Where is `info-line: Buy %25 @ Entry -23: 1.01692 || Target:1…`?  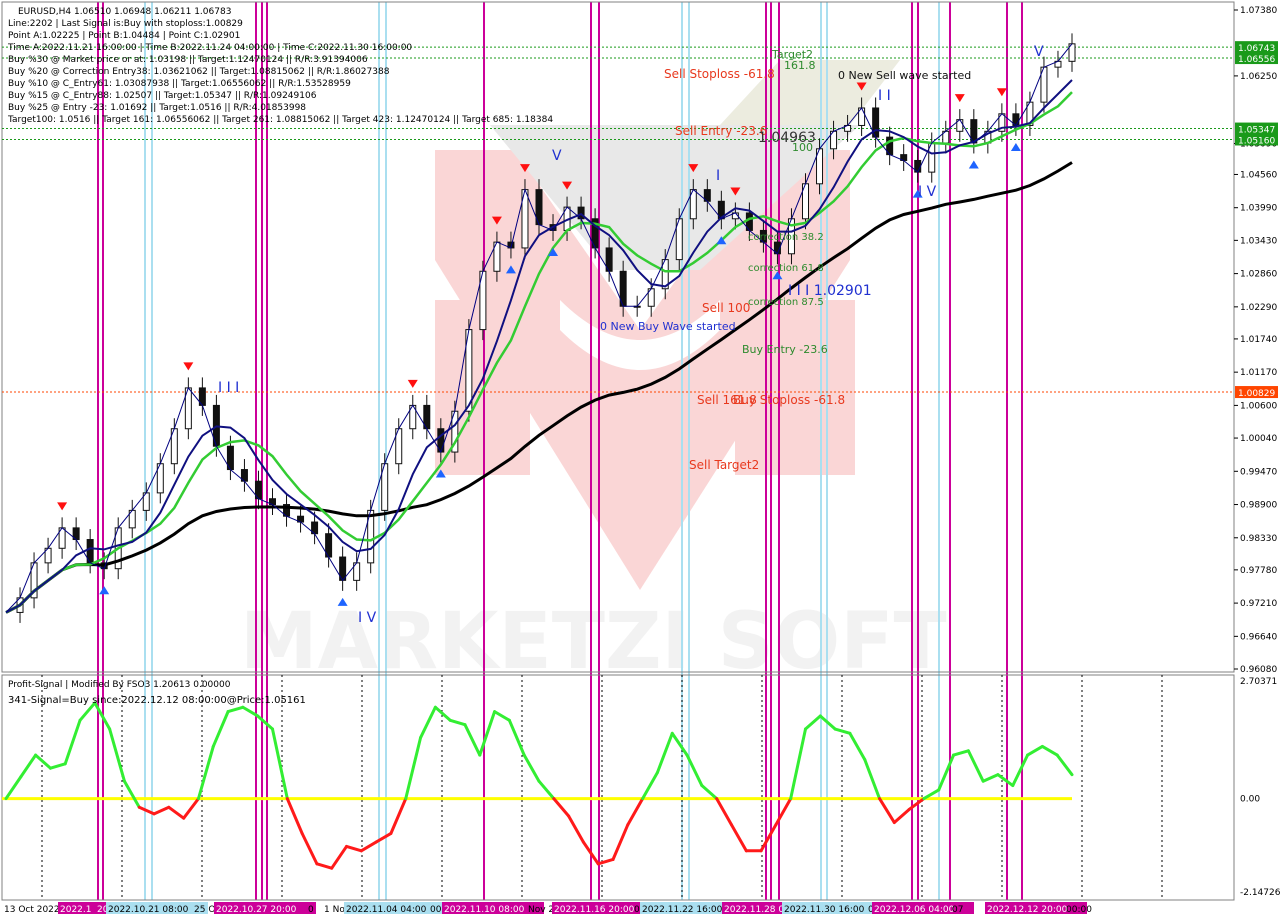
info-line: Buy %25 @ Entry -23: 1.01692 || Target:1… is located at coordinates (157, 108).